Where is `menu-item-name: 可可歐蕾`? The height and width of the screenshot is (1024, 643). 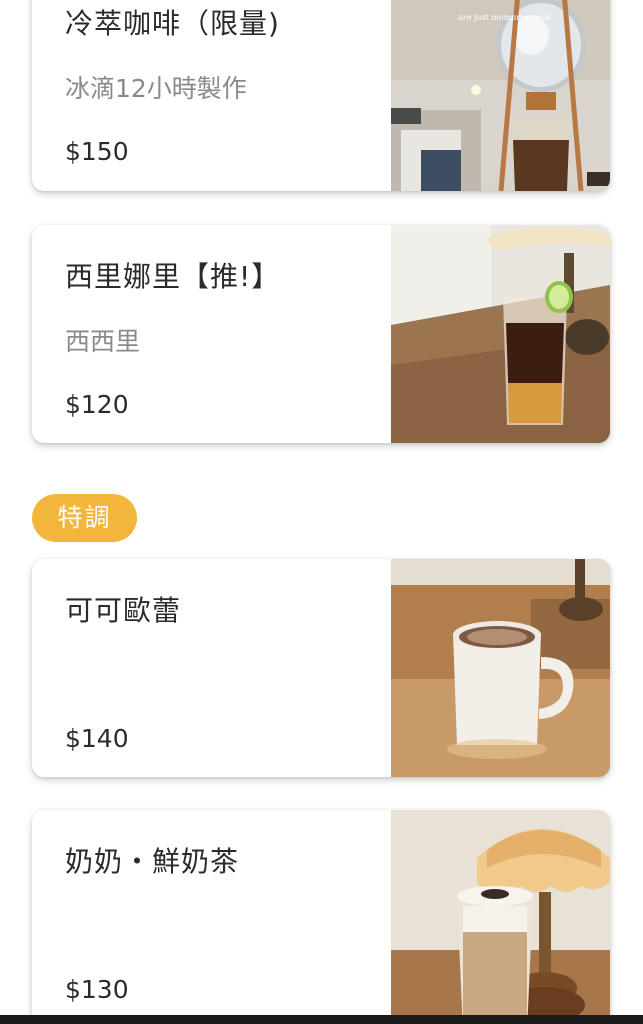
menu-item-name: 可可歐蕾 is located at coordinates (123, 610).